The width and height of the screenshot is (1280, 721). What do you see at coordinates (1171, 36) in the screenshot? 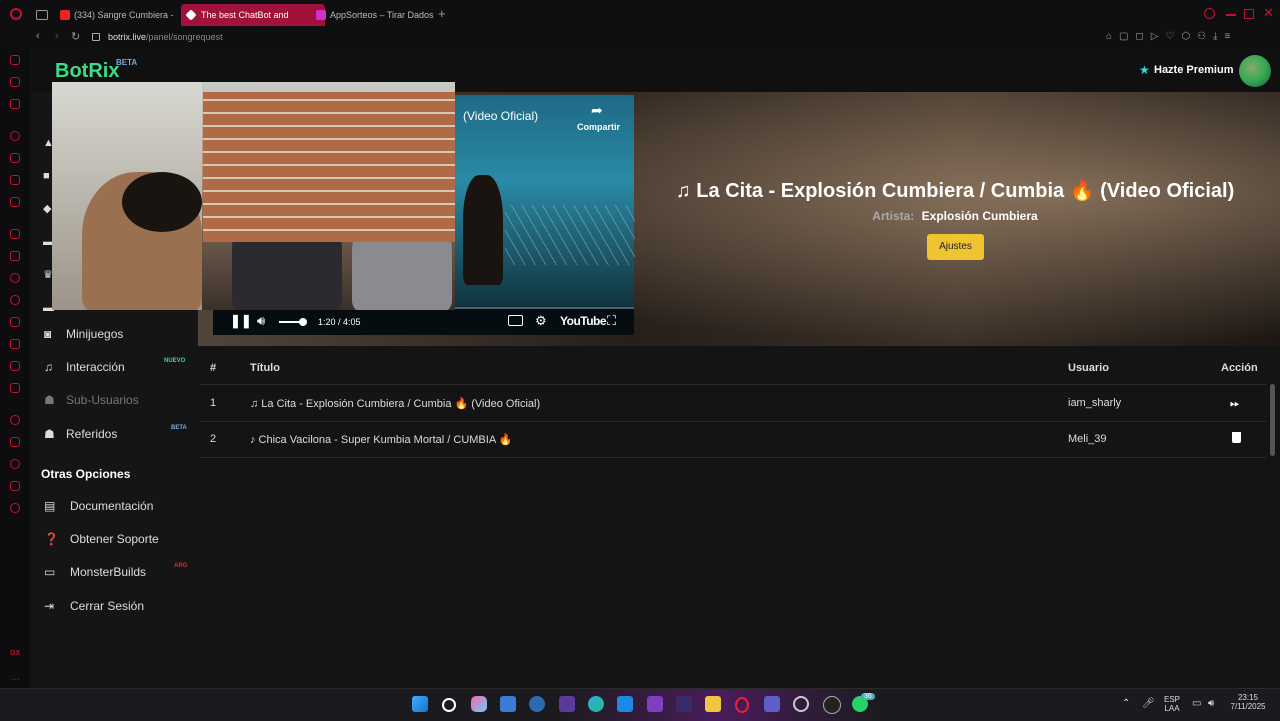
I see `browser-toolbar-icons: ⌂▢◻▷♡⬡⚇⤓≡` at bounding box center [1171, 36].